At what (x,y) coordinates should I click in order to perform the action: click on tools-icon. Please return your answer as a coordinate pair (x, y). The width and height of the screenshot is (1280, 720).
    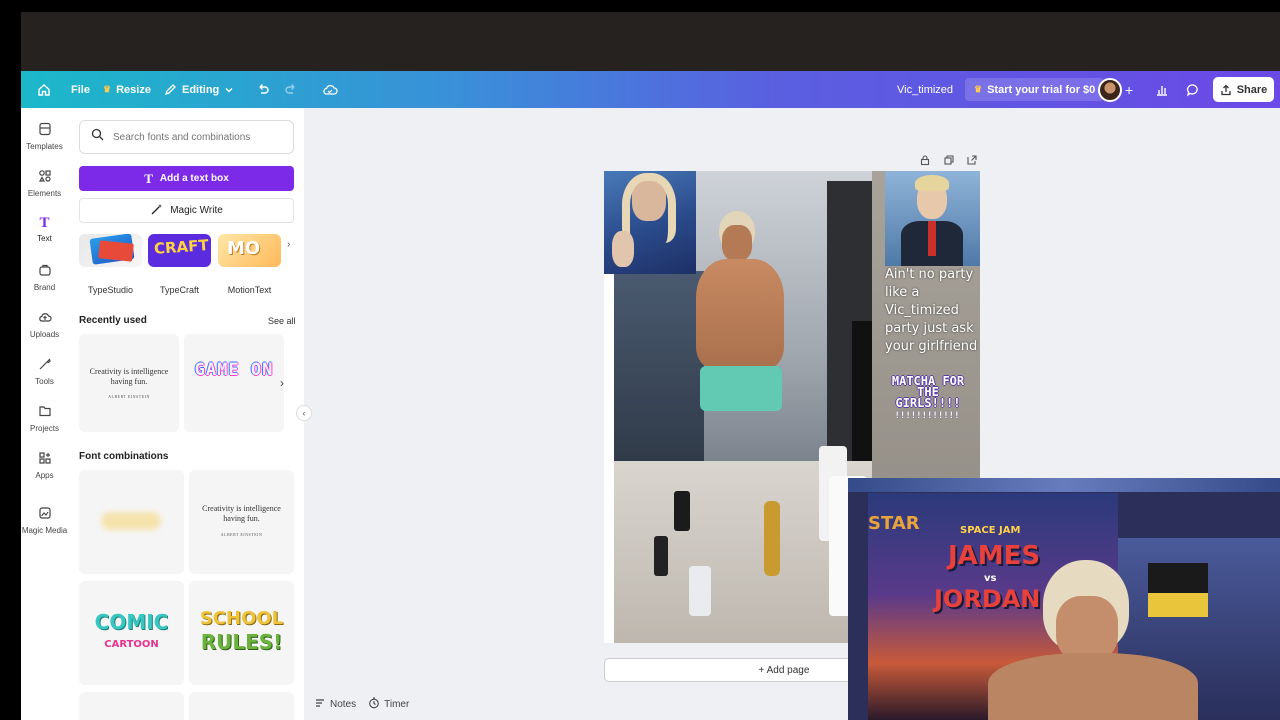
    Looking at the image, I should click on (45, 365).